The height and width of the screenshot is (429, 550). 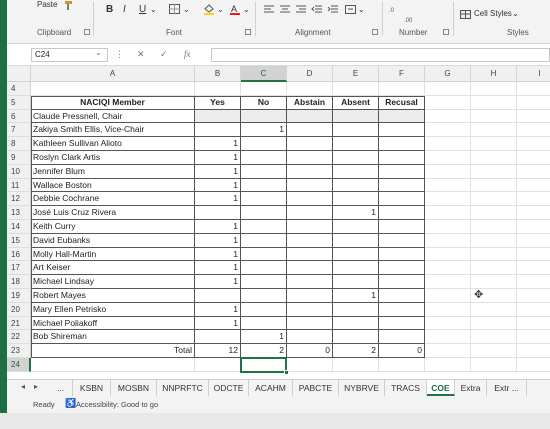 What do you see at coordinates (47, 4) in the screenshot?
I see `paste-button: Paste` at bounding box center [47, 4].